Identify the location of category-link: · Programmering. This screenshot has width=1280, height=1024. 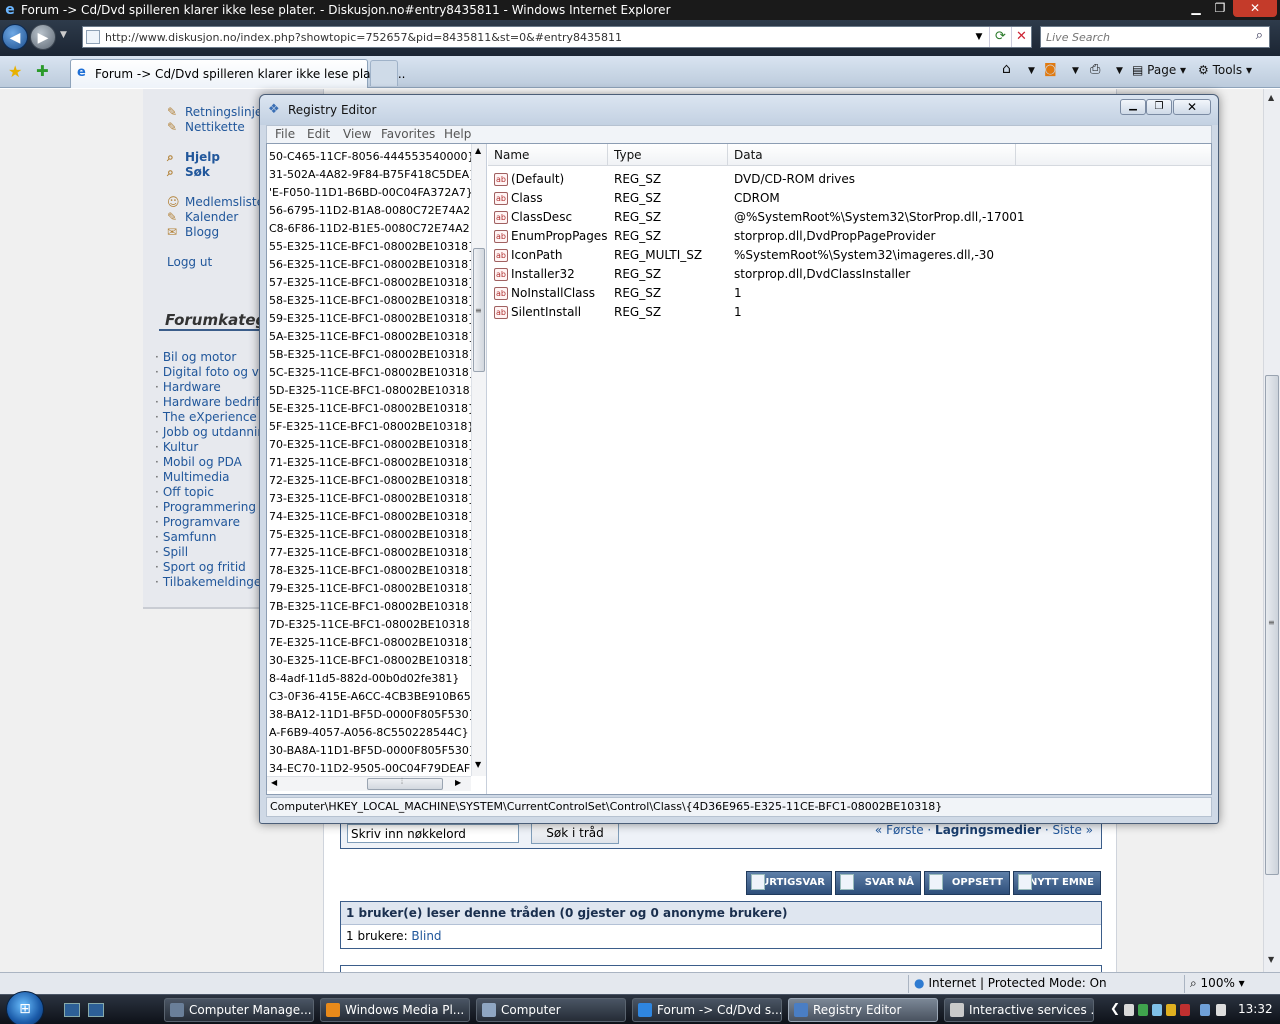
(205, 507).